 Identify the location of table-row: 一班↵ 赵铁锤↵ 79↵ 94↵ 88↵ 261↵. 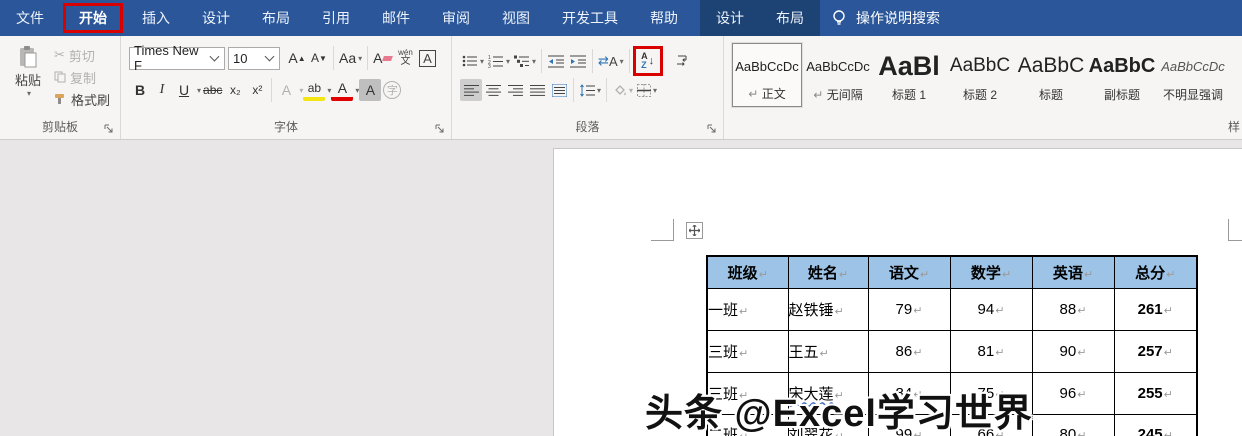
(952, 309).